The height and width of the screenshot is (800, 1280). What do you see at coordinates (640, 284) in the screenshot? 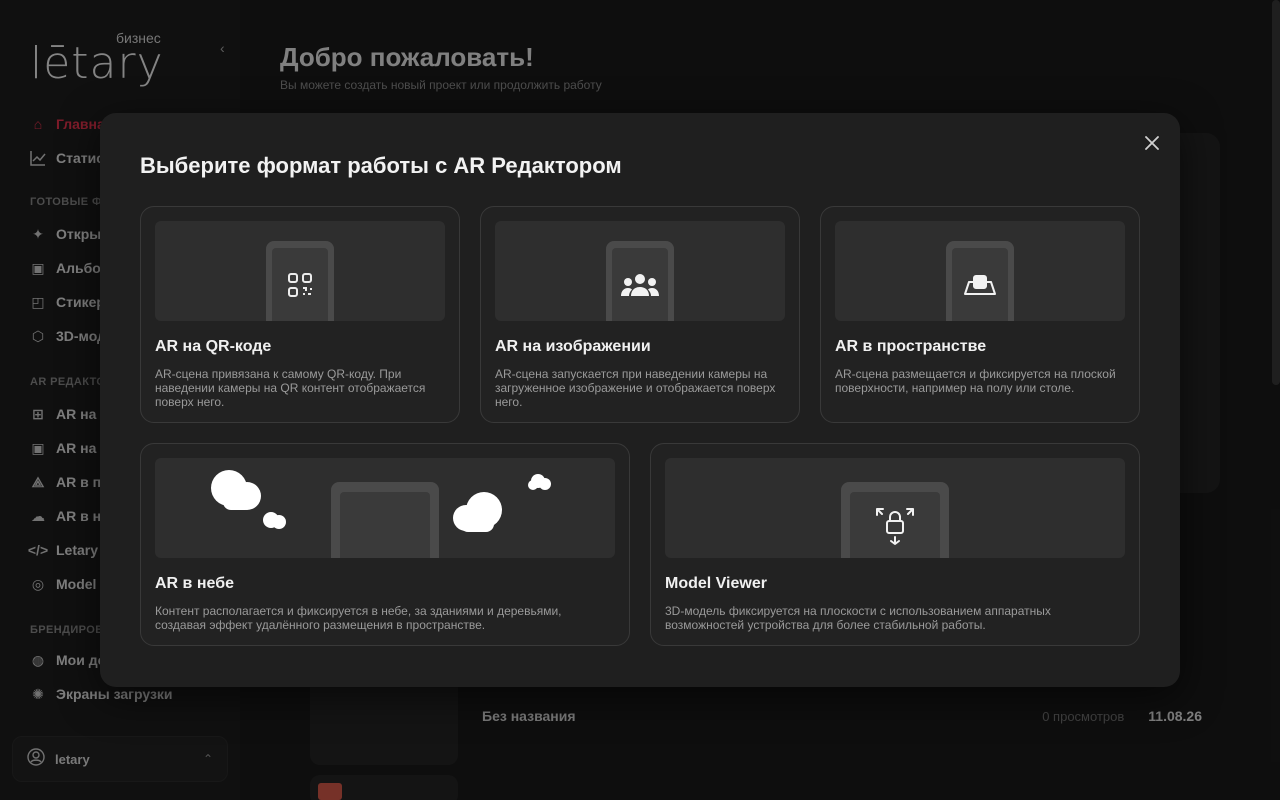
I see `people-icon` at bounding box center [640, 284].